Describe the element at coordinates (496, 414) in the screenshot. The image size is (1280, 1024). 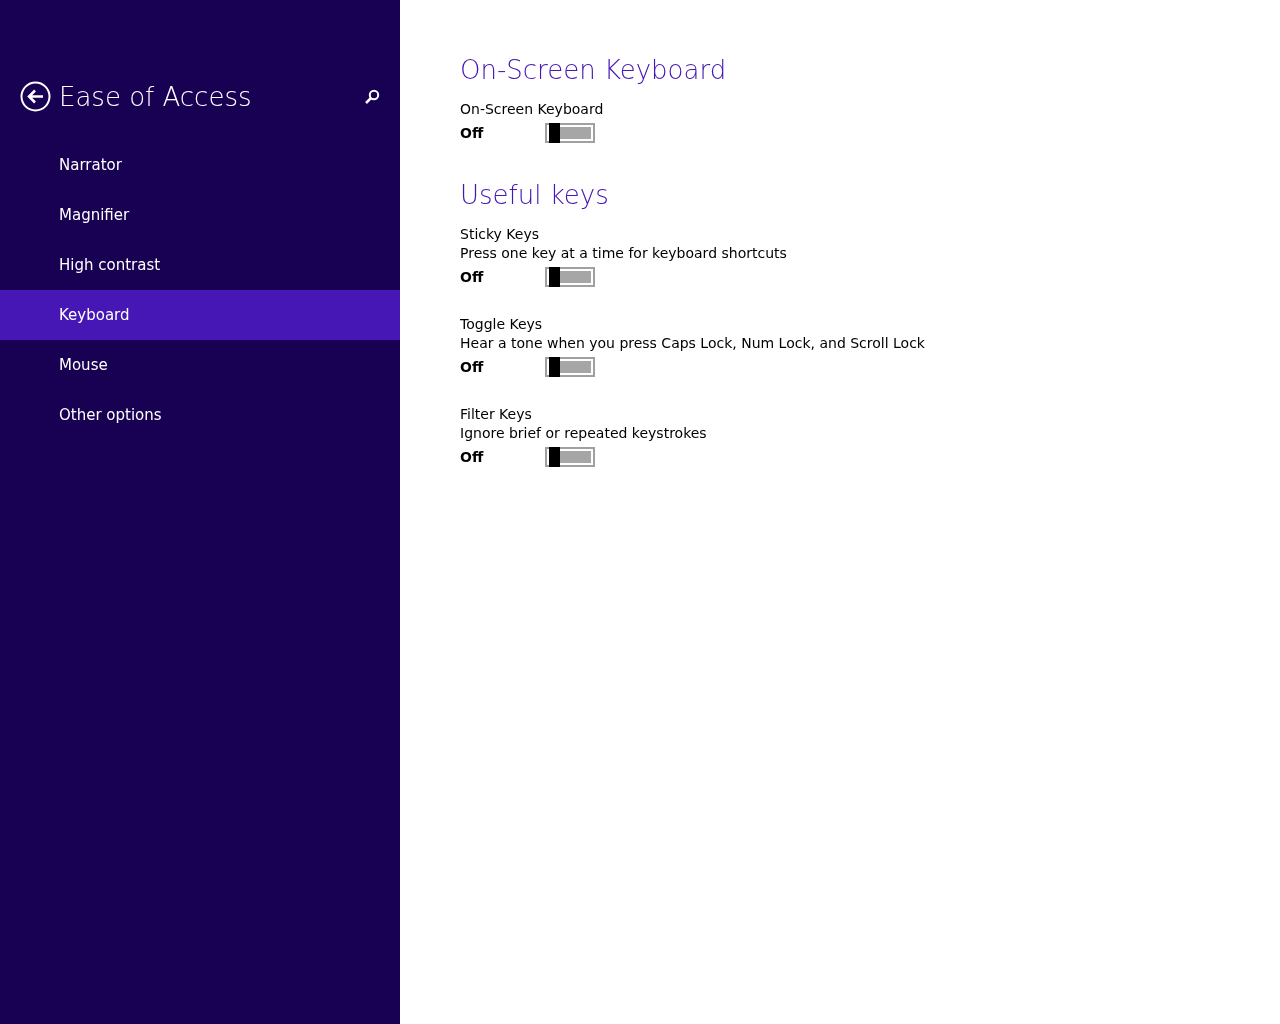
I see `setting-label: Filter Keys` at that location.